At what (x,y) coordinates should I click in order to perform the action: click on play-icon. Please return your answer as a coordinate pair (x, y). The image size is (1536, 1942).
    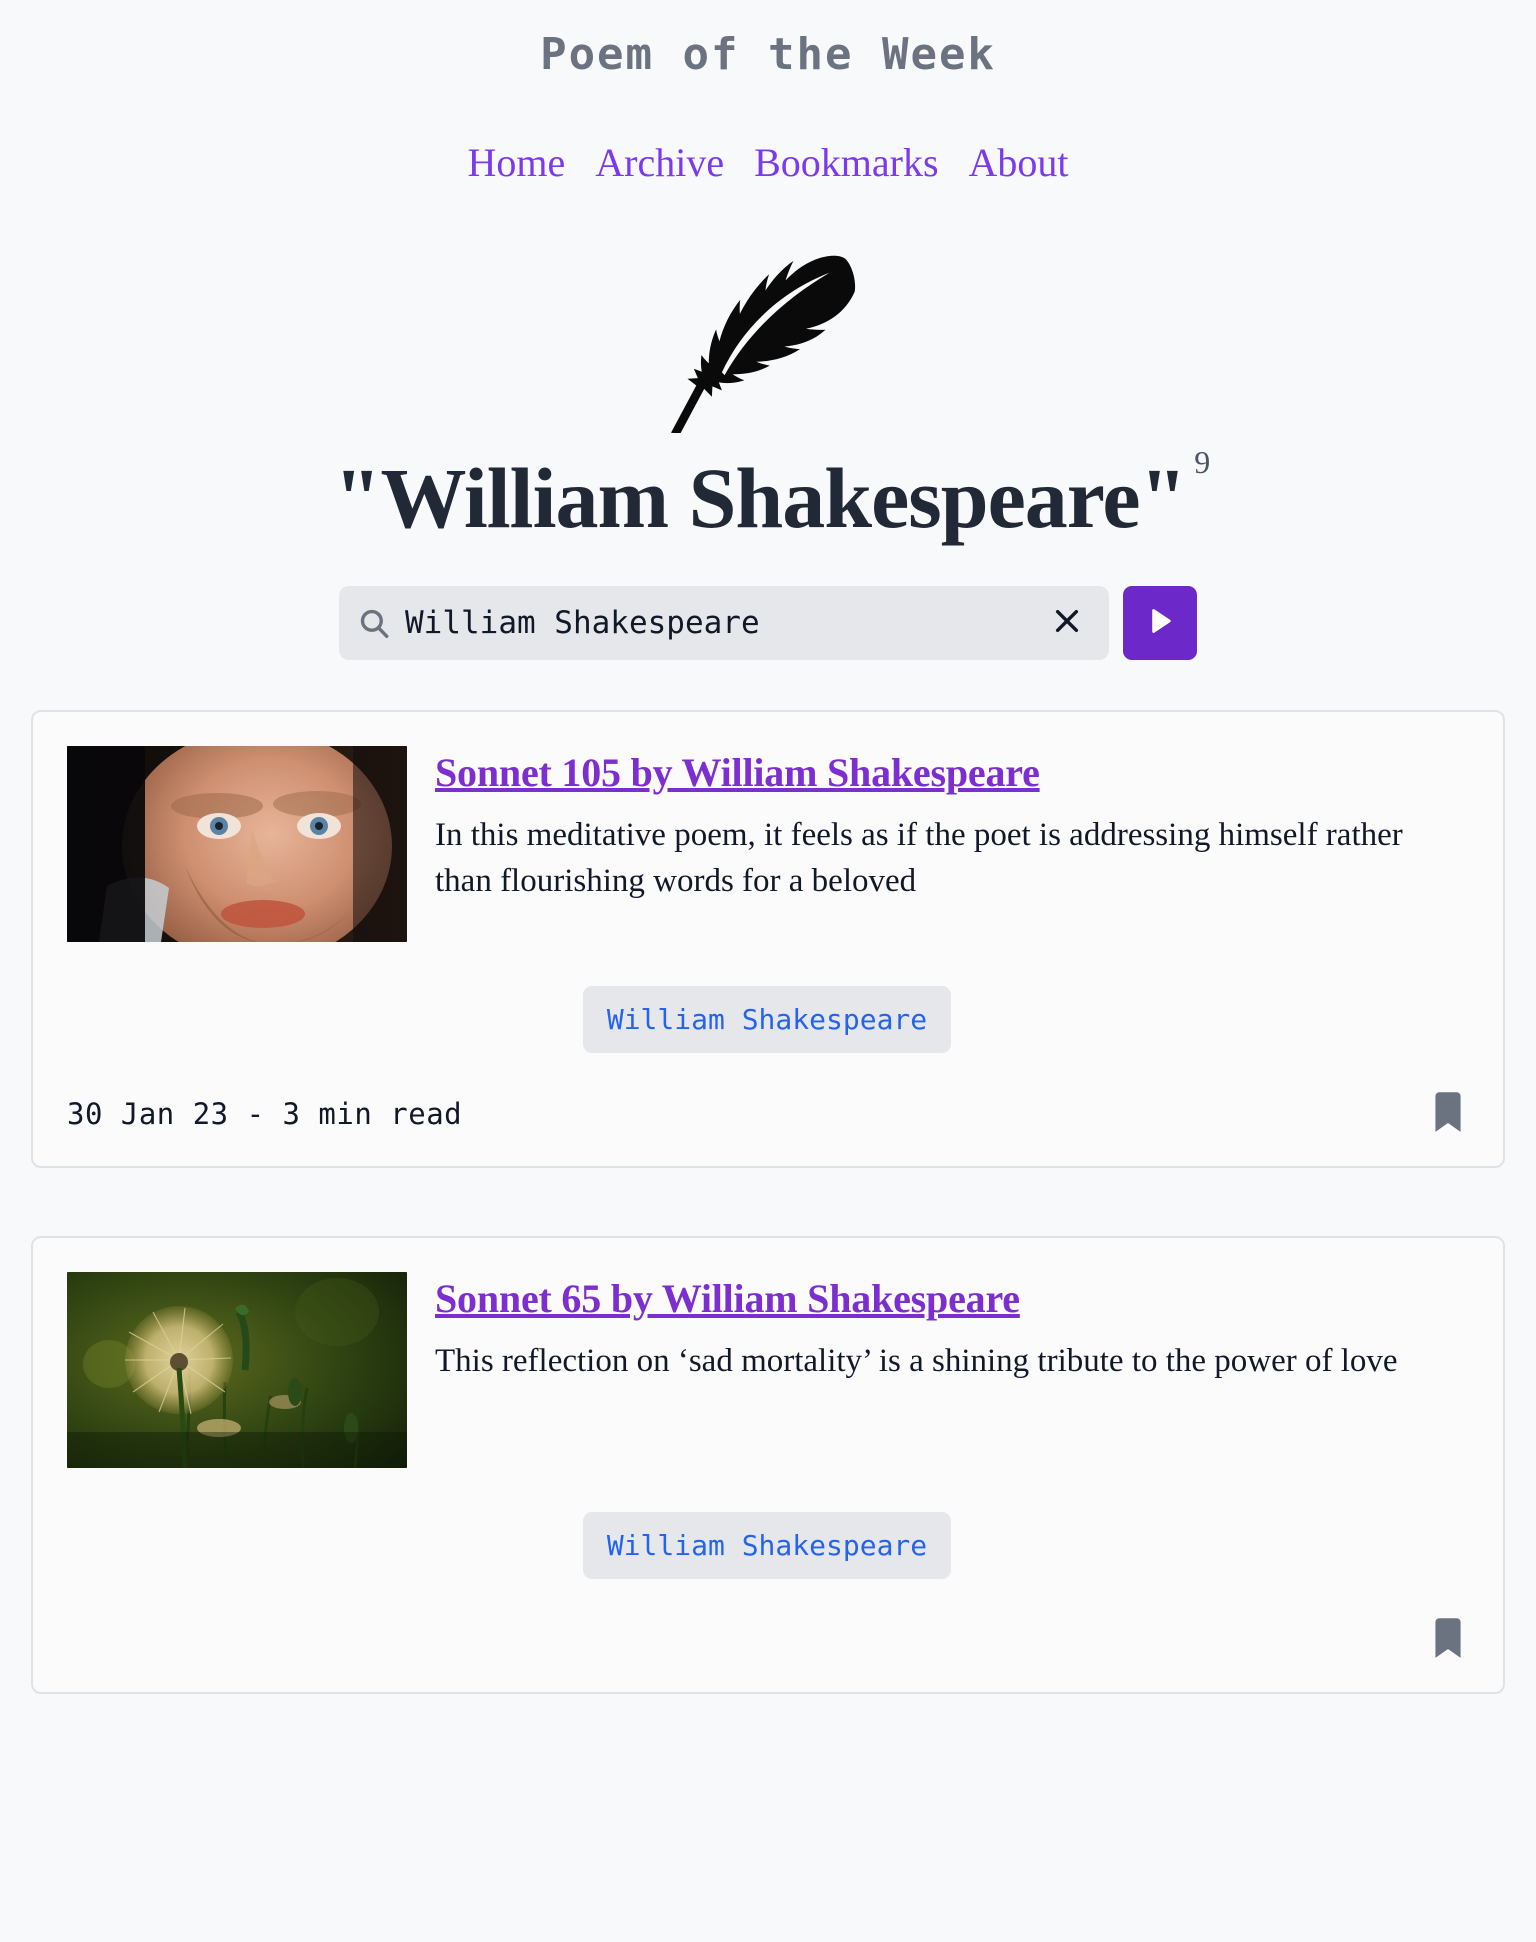
    Looking at the image, I should click on (1160, 622).